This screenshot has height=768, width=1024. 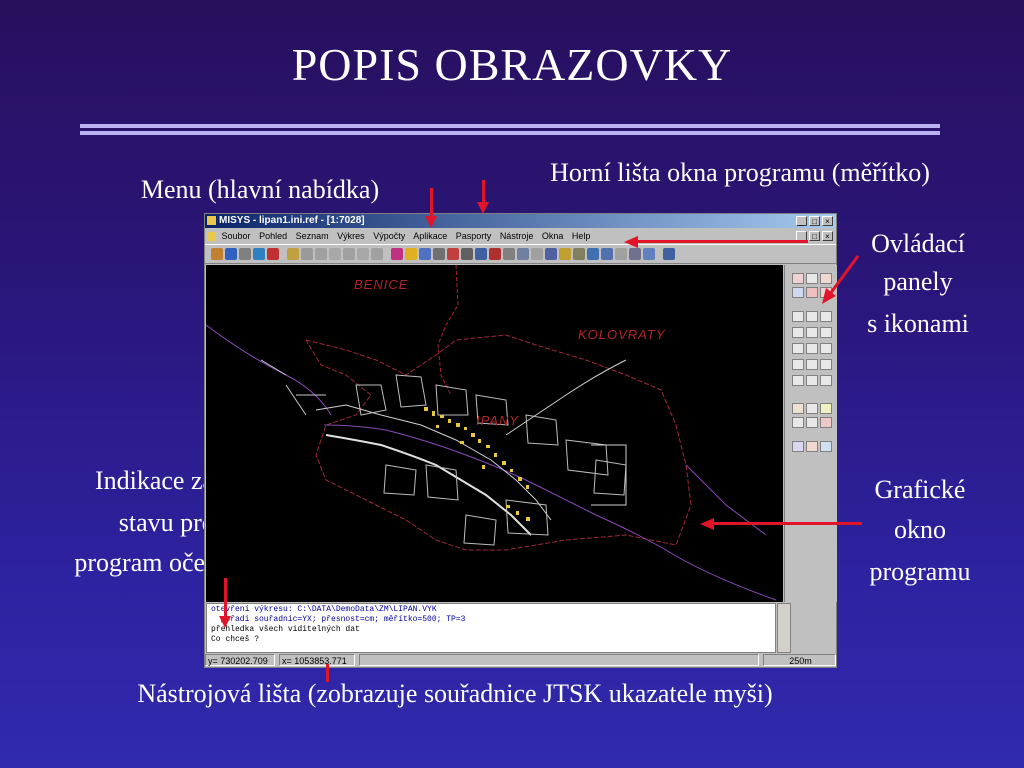 I want to click on arrow-control-panels, so click(x=841, y=279).